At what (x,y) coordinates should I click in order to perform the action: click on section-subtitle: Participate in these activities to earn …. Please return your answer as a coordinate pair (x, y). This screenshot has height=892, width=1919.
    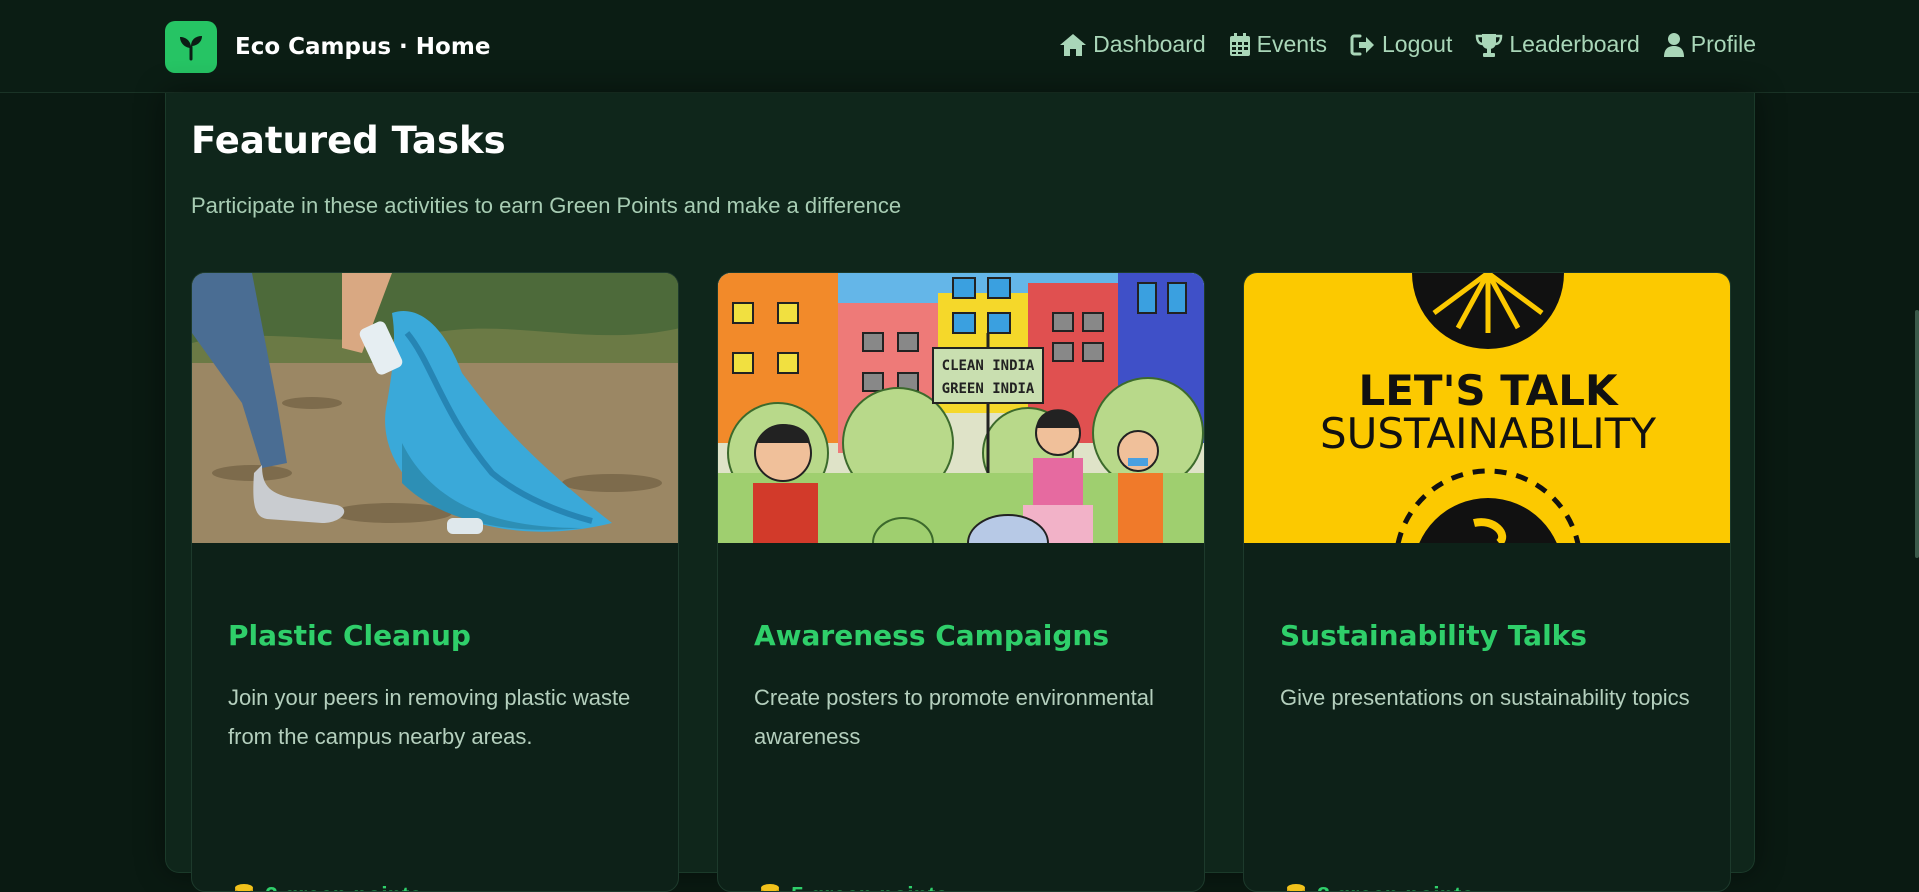
    Looking at the image, I should click on (546, 206).